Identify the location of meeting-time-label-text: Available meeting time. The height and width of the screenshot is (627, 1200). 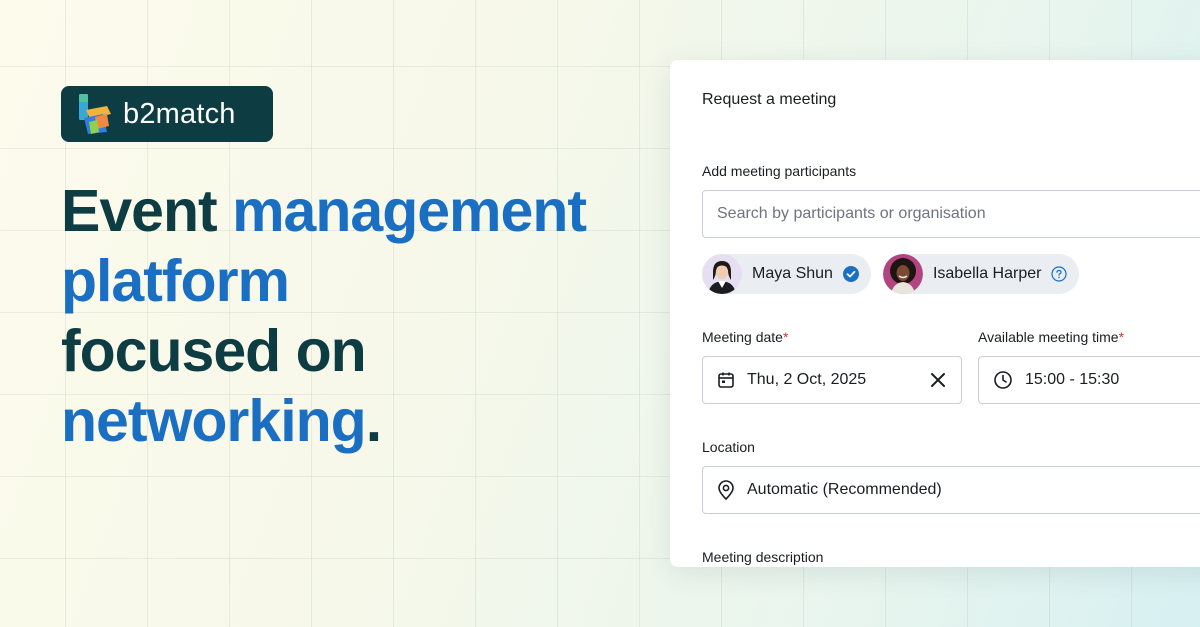
(1048, 337).